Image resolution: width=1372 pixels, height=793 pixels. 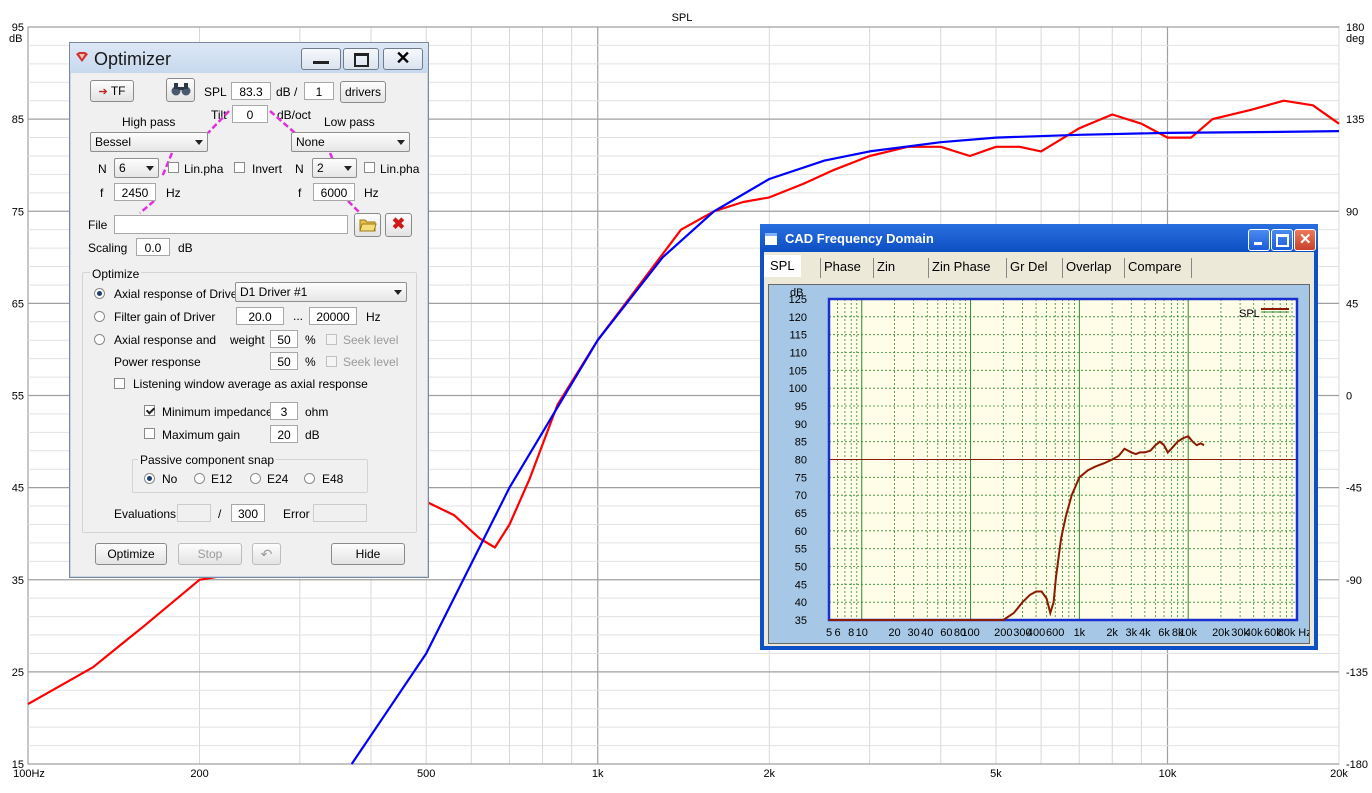 What do you see at coordinates (170, 479) in the screenshot?
I see `snap-no-label: No` at bounding box center [170, 479].